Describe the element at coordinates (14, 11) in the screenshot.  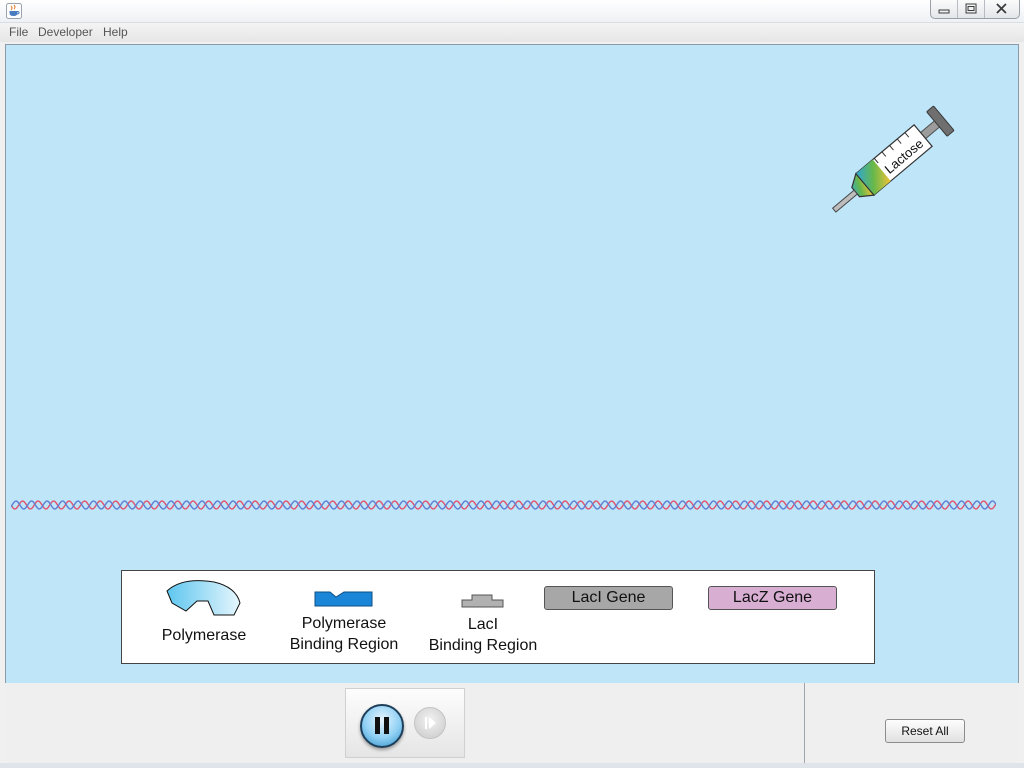
I see `java-coffee-cup-icon` at that location.